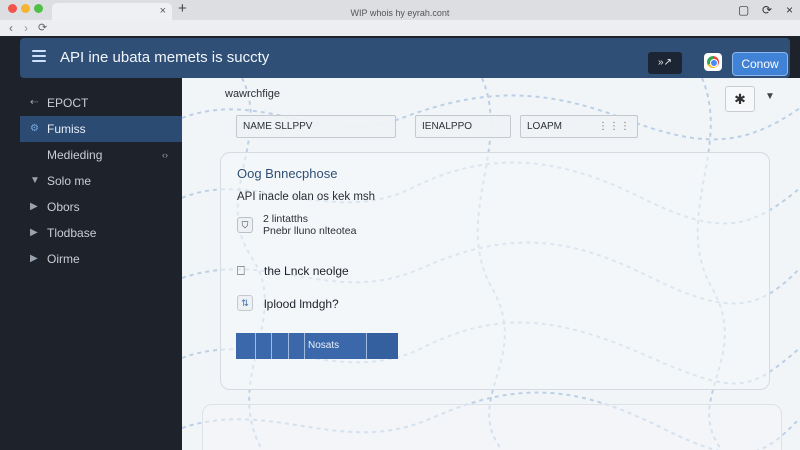 Image resolution: width=800 pixels, height=450 pixels. Describe the element at coordinates (306, 271) in the screenshot. I see `lock-item-label: the Lnck neolge` at that location.